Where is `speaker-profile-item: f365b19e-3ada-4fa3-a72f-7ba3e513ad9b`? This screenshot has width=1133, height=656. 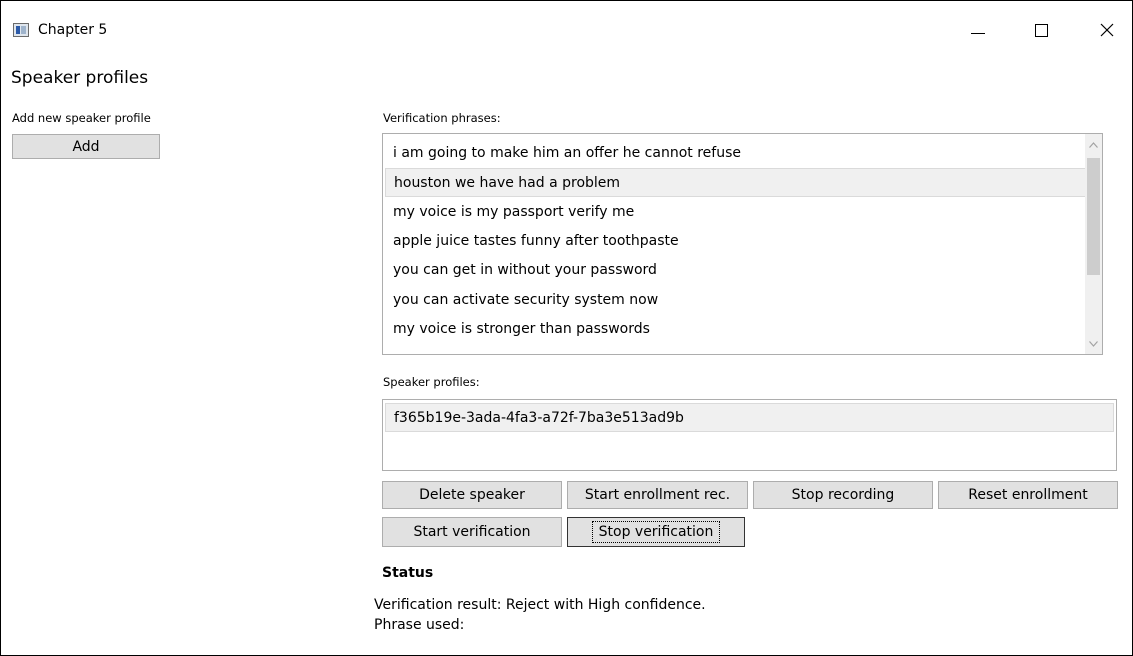
speaker-profile-item: f365b19e-3ada-4fa3-a72f-7ba3e513ad9b is located at coordinates (749, 417).